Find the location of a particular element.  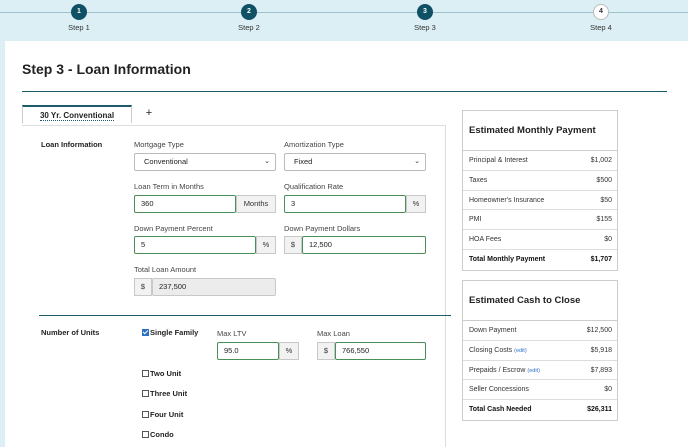

max-ltv-input: 95.0 is located at coordinates (248, 351).